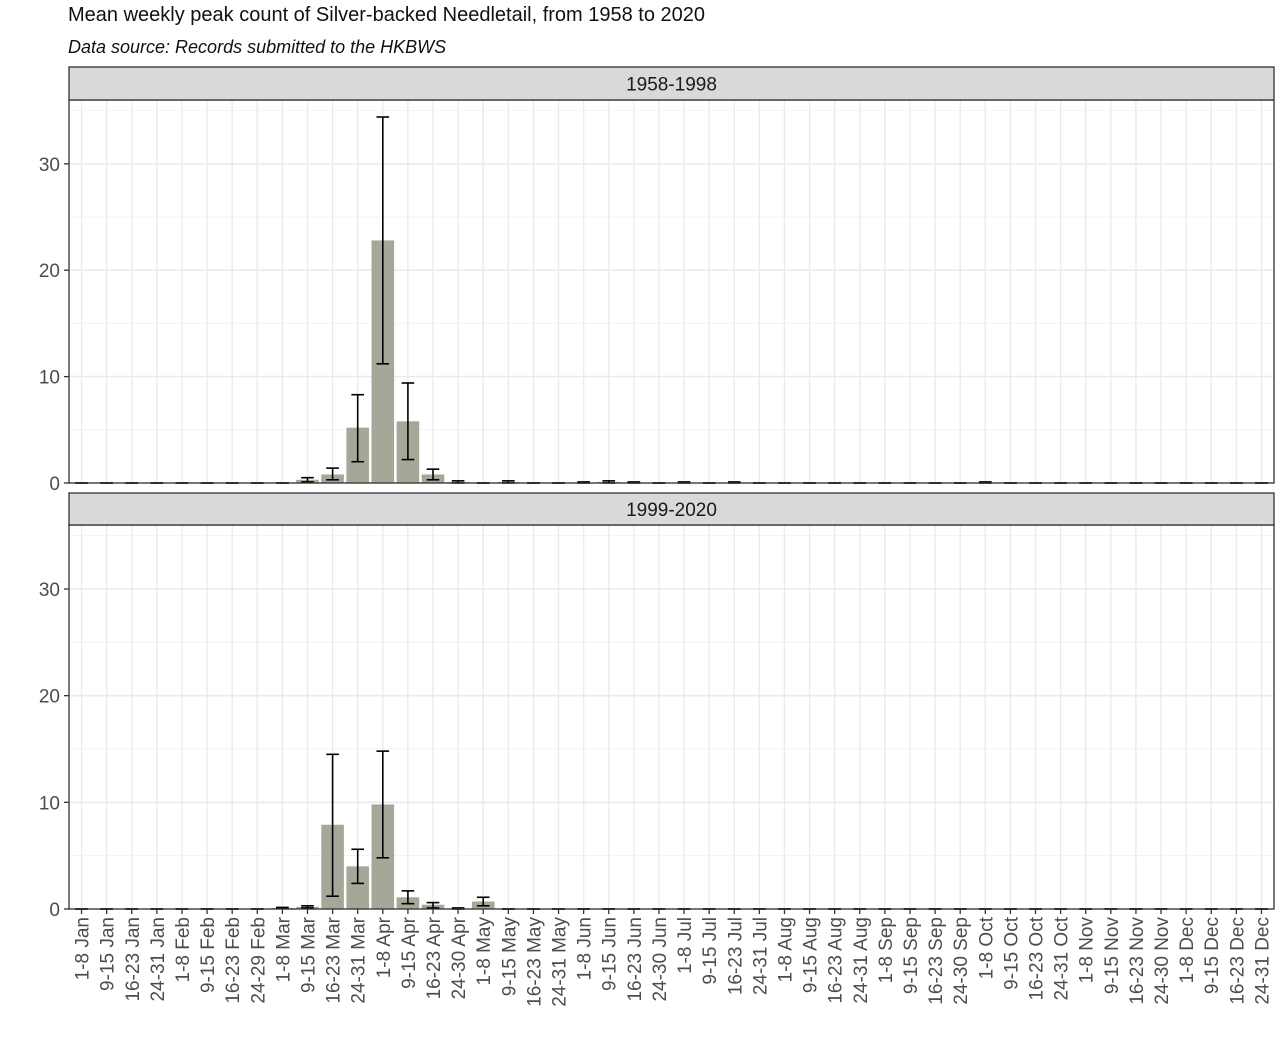 This screenshot has height=1051, width=1284. I want to click on x-tick-label: 24-30 Nov, so click(1162, 961).